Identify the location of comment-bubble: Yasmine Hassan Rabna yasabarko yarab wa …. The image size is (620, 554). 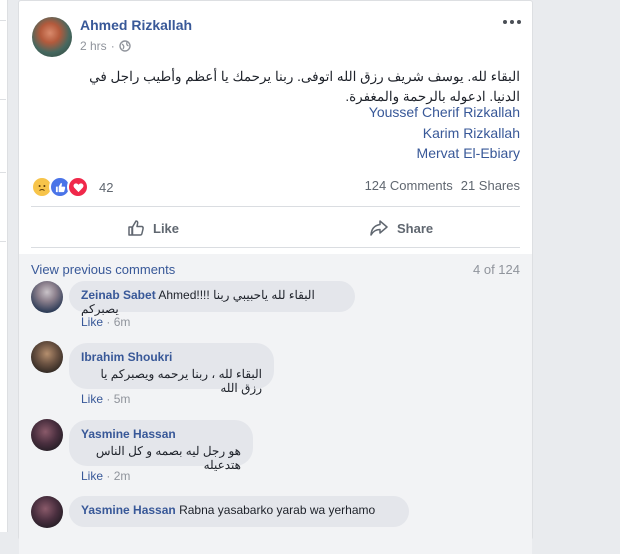
(239, 511).